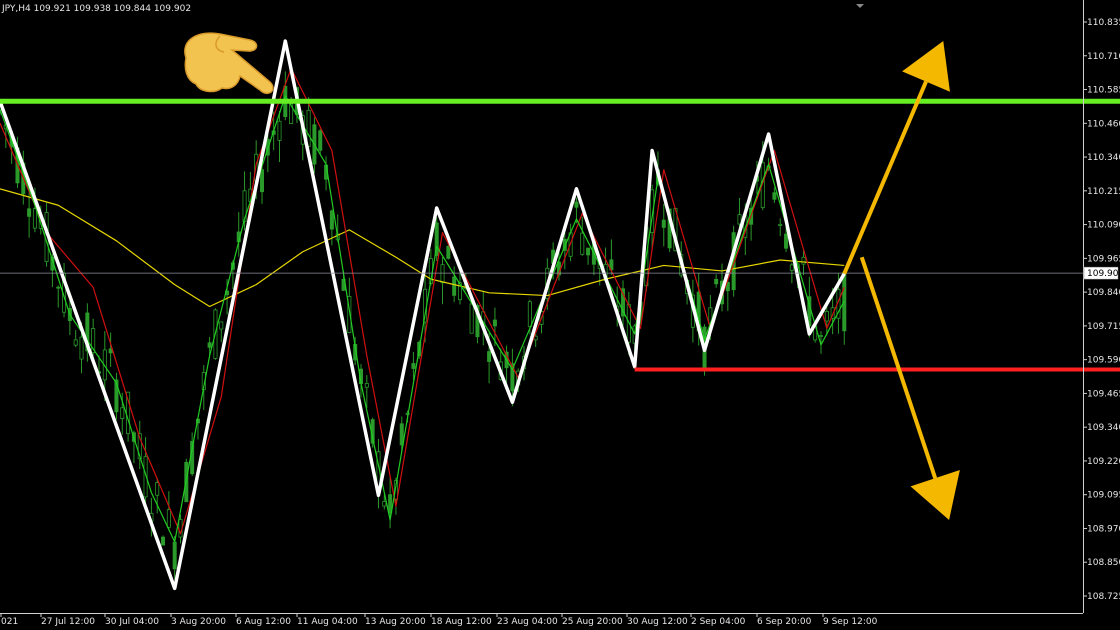  Describe the element at coordinates (1103, 529) in the screenshot. I see `price-tick-label: 108.970` at that location.